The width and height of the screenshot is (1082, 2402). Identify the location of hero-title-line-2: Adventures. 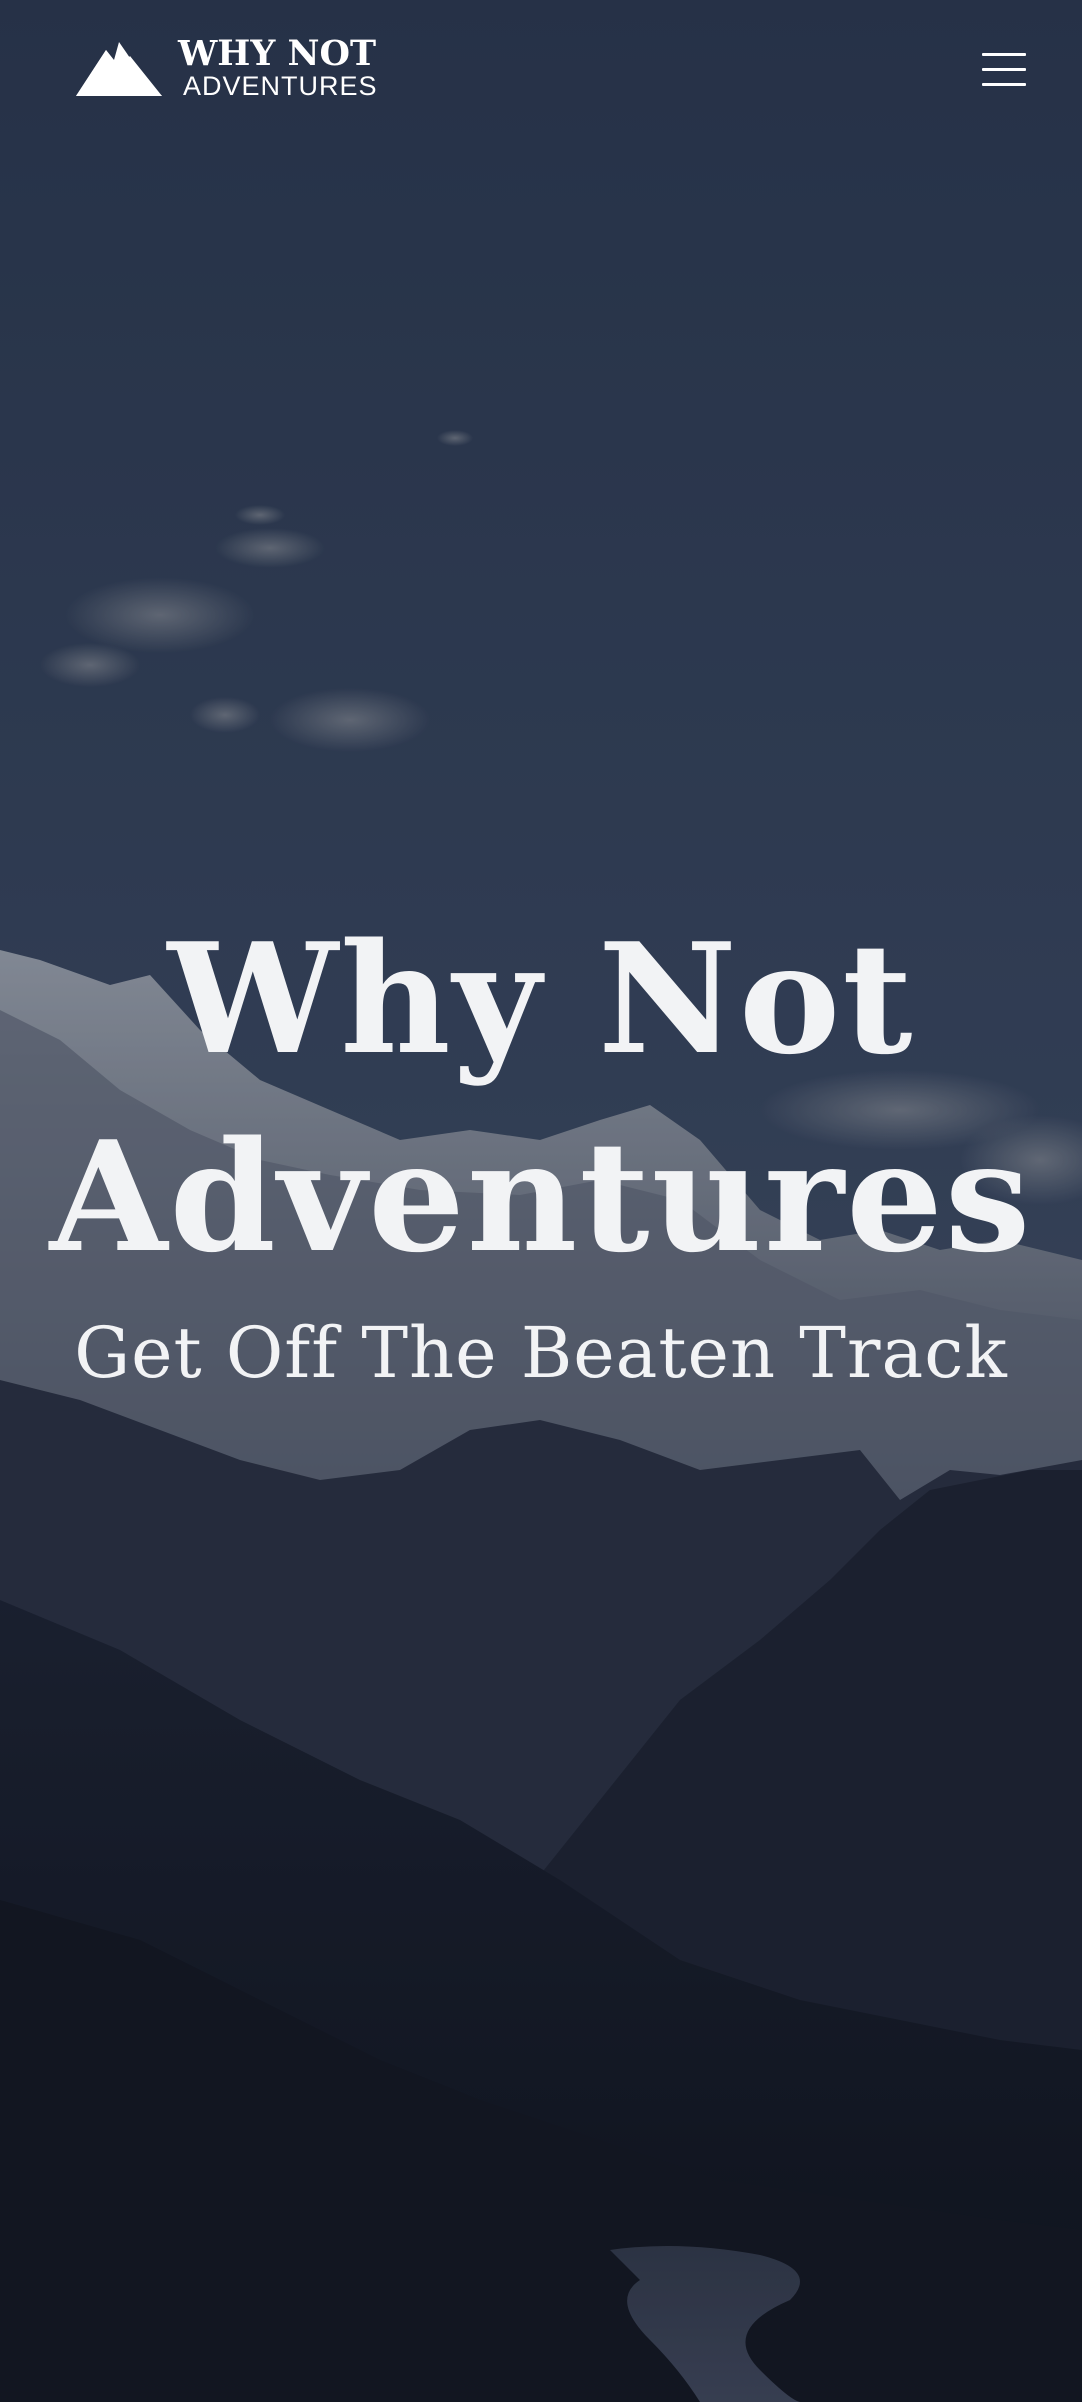
(541, 1196).